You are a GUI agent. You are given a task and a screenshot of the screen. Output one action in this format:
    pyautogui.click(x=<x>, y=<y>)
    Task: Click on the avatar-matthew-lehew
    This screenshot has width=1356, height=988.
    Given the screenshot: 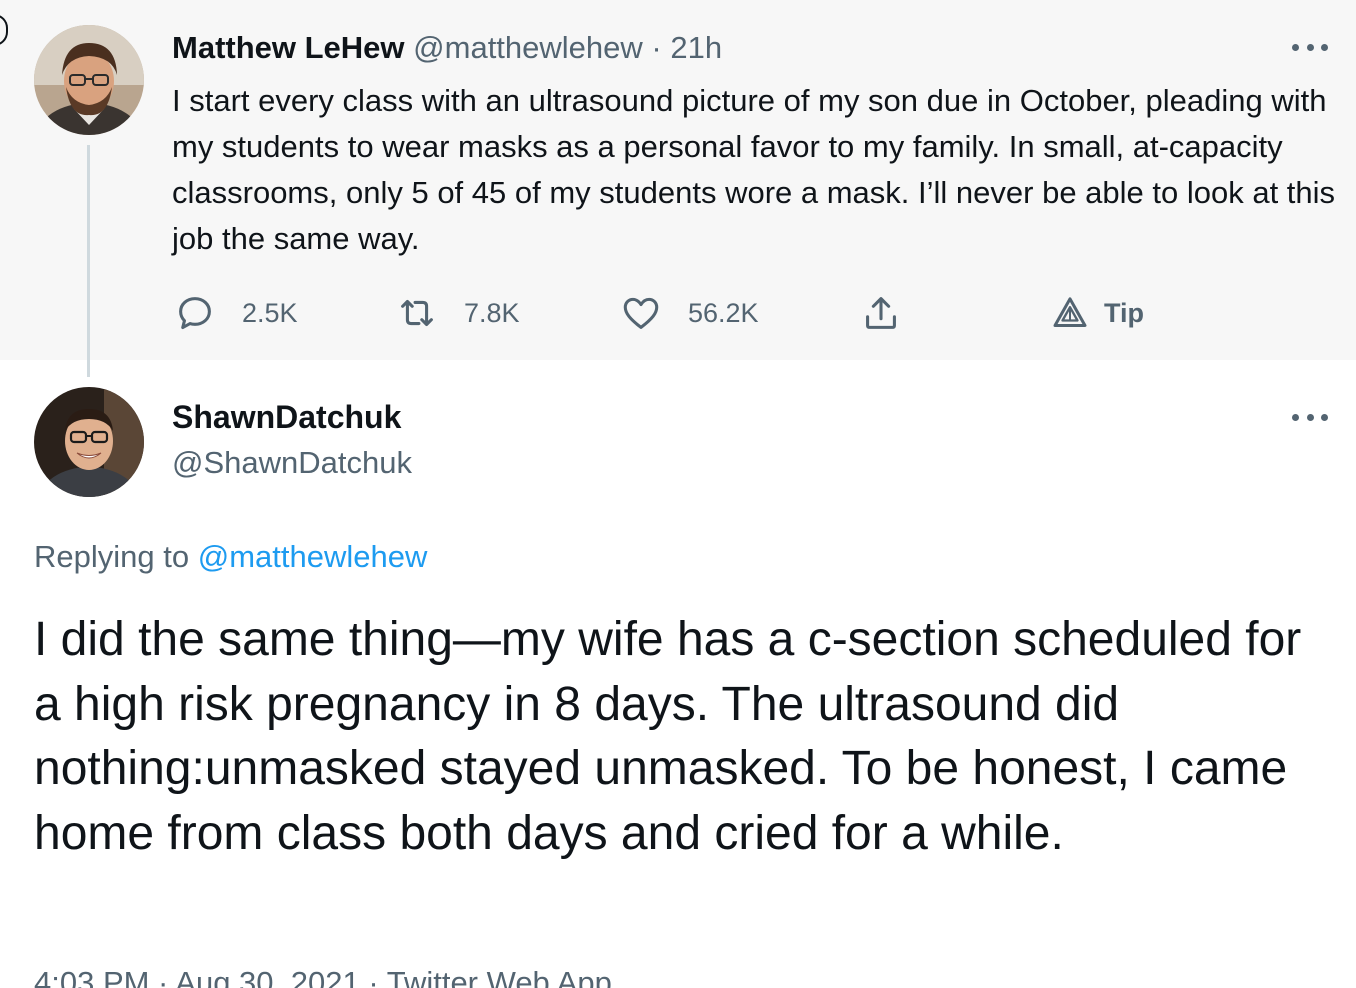 What is the action you would take?
    pyautogui.click(x=89, y=80)
    